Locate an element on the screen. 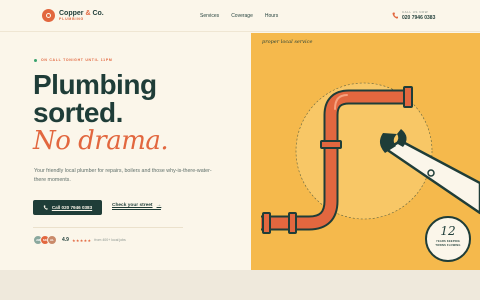 The width and height of the screenshot is (480, 300). brand-logo: Copper & Co. PLUMBING is located at coordinates (73, 15).